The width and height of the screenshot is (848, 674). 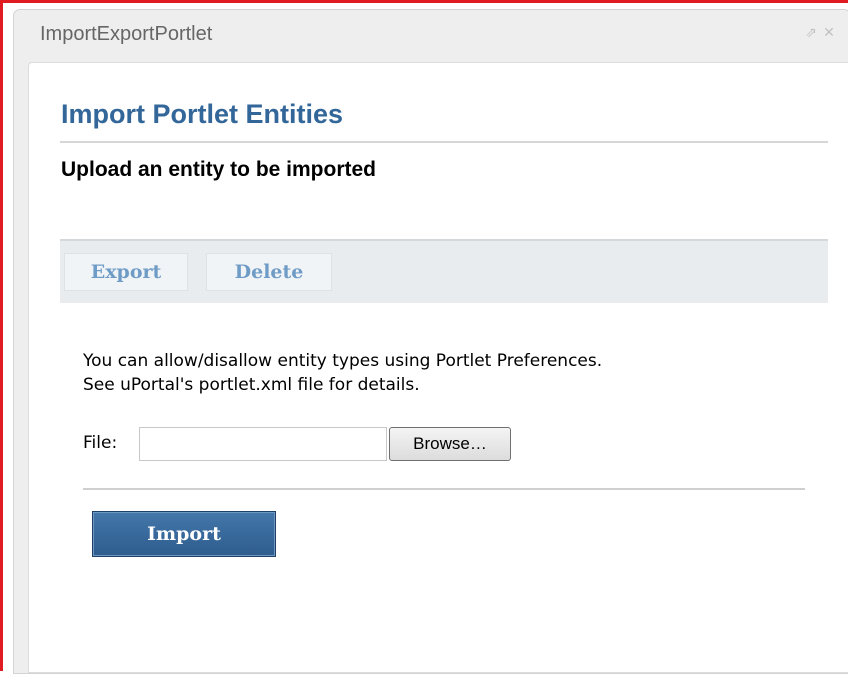 I want to click on import-button: Import, so click(x=184, y=534).